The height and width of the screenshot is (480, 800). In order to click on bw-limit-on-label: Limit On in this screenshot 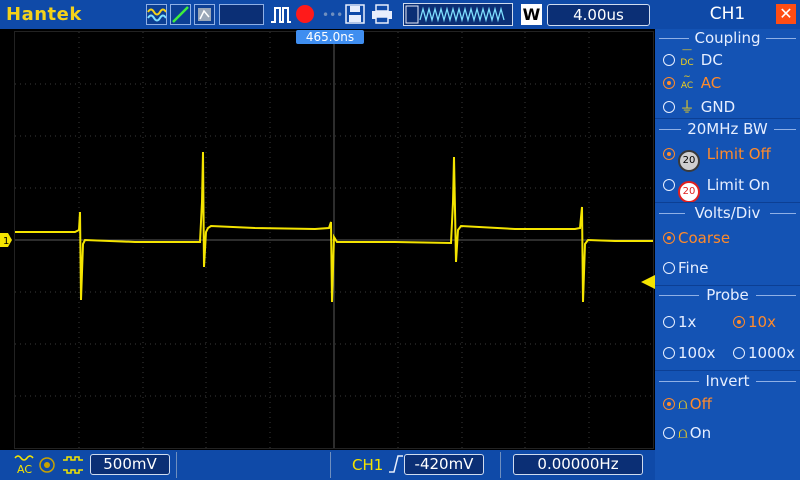, I will do `click(738, 185)`.